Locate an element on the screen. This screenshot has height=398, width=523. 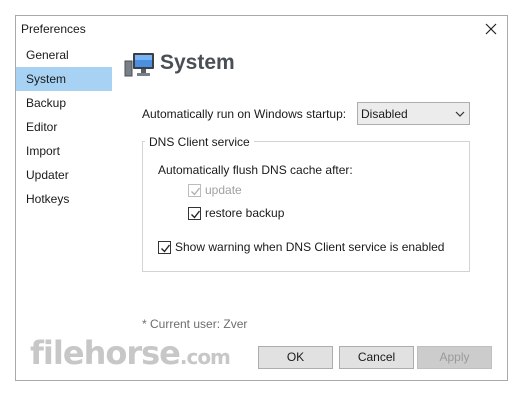
show-warning-checkbox is located at coordinates (164, 247).